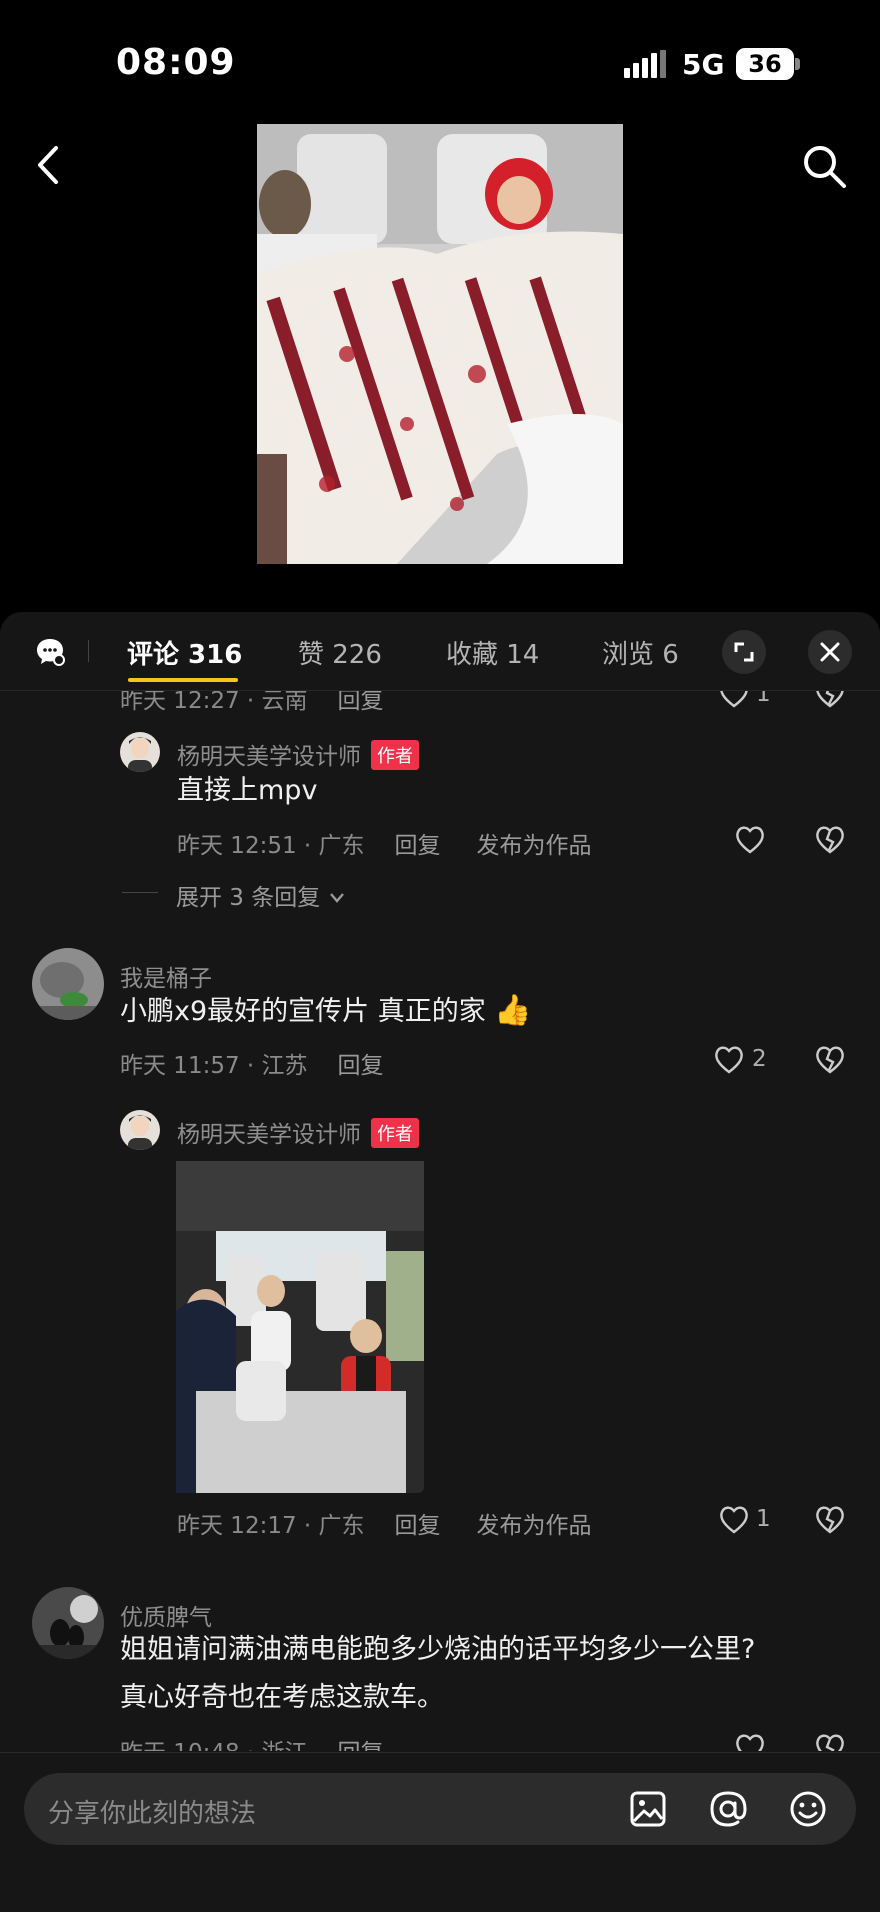 This screenshot has height=1912, width=880. Describe the element at coordinates (640, 652) in the screenshot. I see `tab-views: 浏览 6` at that location.